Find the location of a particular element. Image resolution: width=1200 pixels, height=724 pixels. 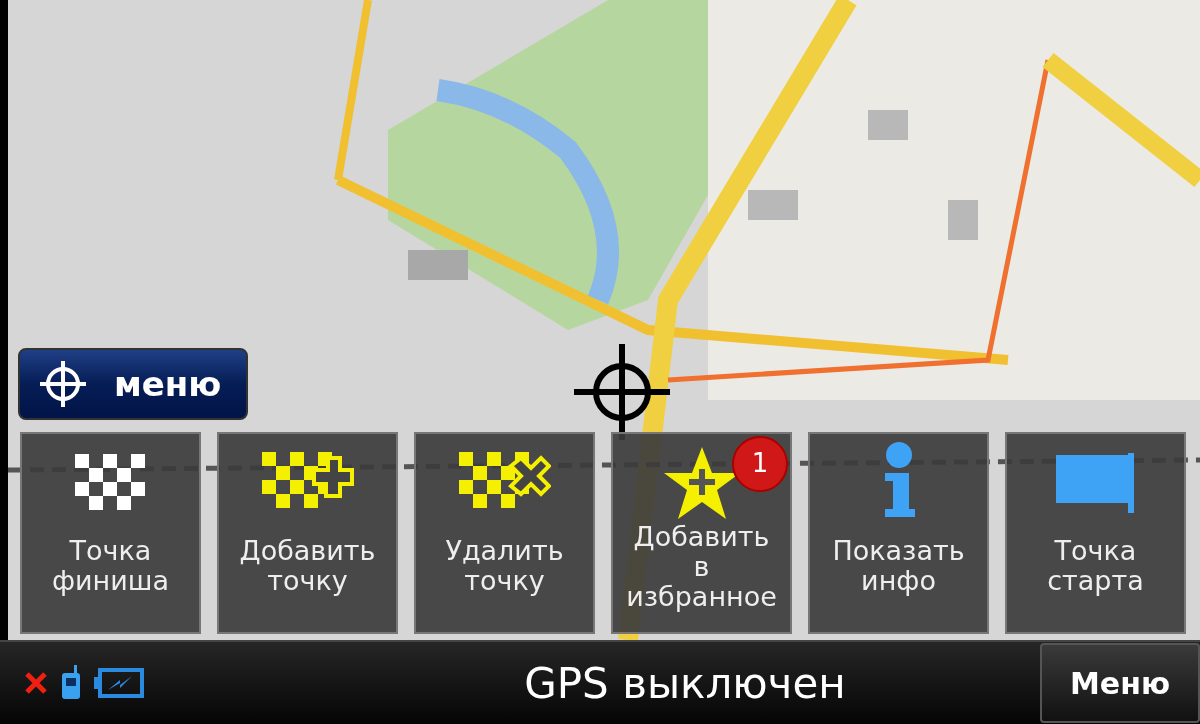

count-badge: 1 is located at coordinates (760, 464).